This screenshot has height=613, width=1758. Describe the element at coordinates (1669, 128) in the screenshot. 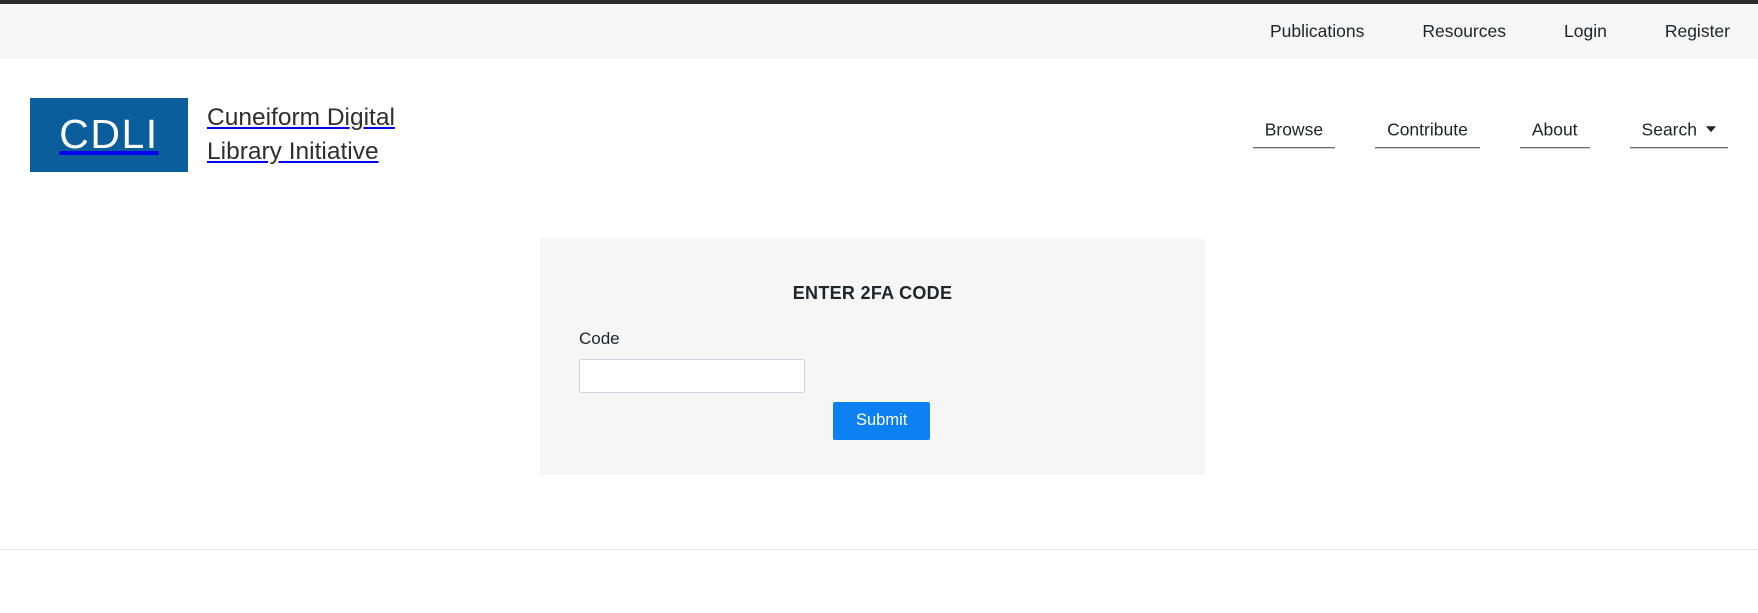

I see `nav-item-search-label: Search` at that location.